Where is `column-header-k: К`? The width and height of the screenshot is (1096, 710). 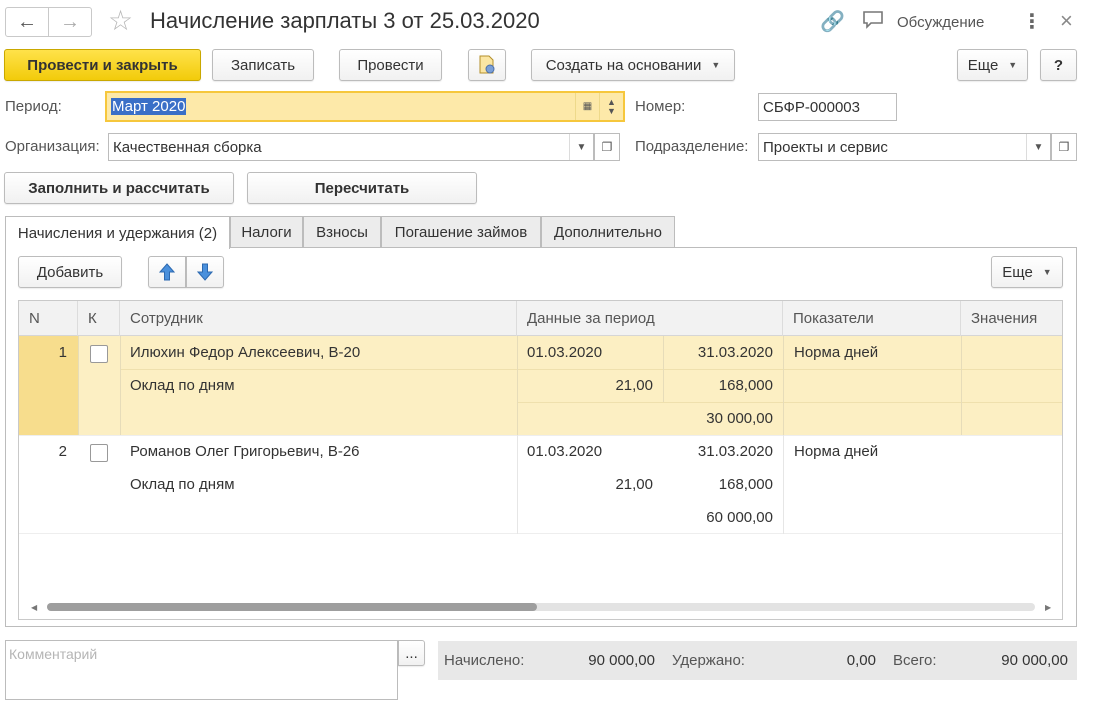
column-header-k: К is located at coordinates (99, 318).